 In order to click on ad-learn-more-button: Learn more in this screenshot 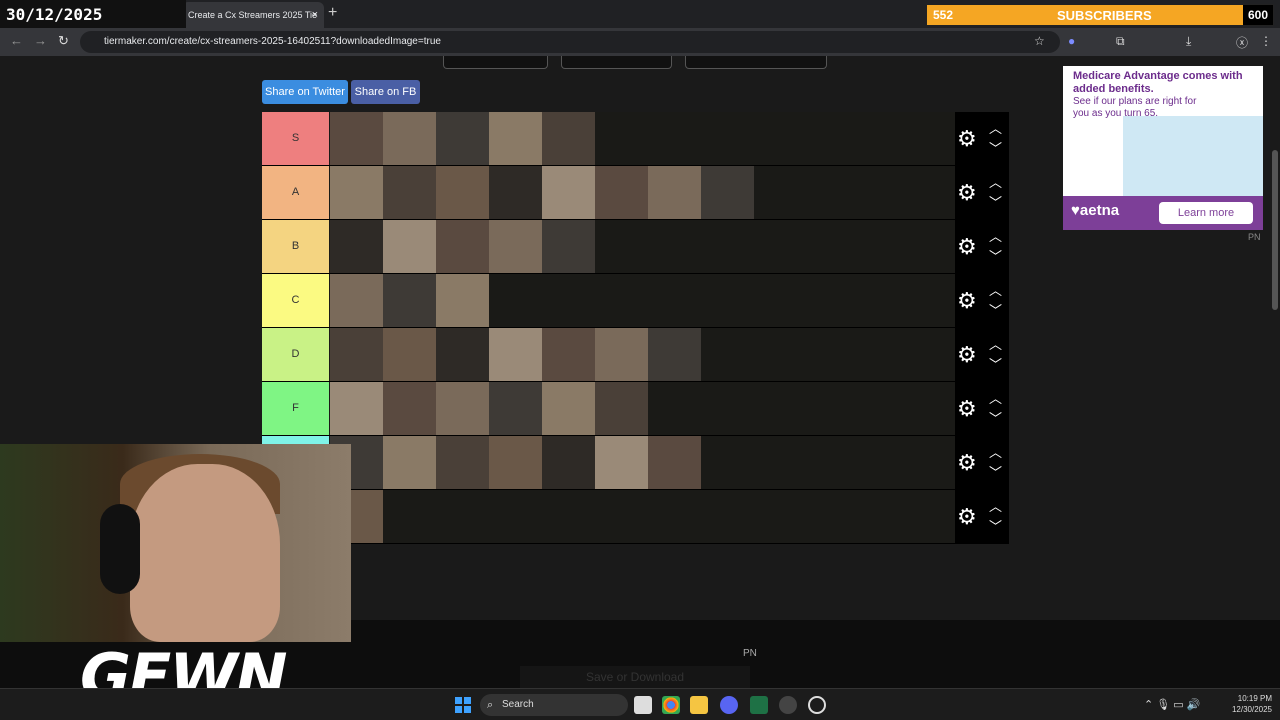, I will do `click(1206, 213)`.